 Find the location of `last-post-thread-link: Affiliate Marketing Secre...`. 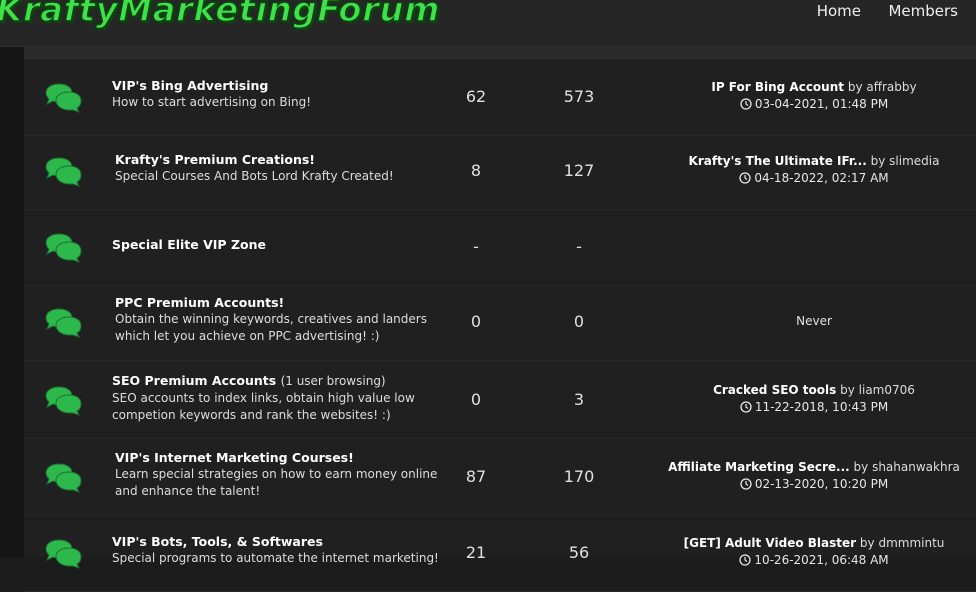

last-post-thread-link: Affiliate Marketing Secre... is located at coordinates (759, 467).